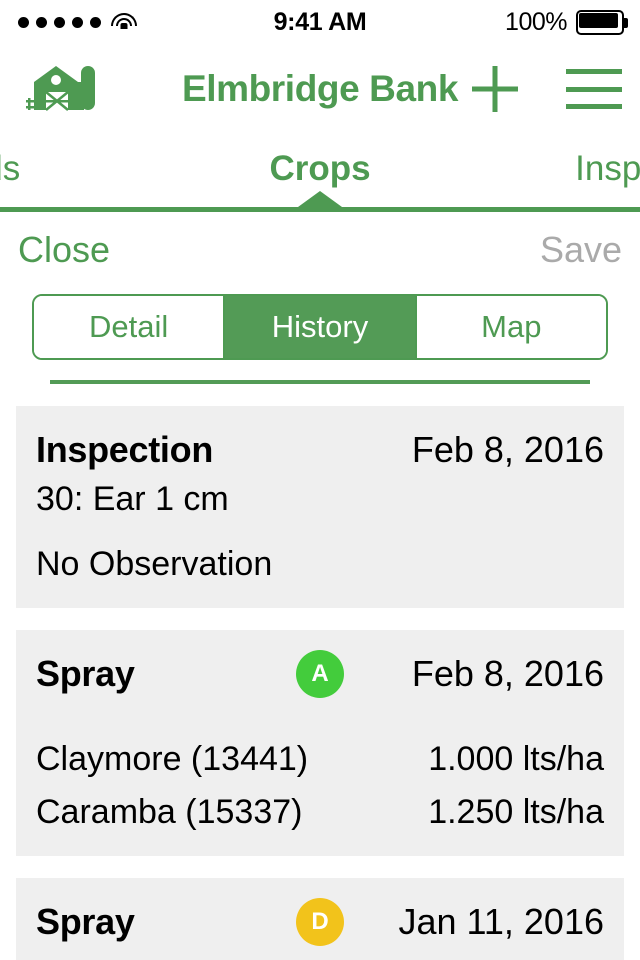 The width and height of the screenshot is (640, 960). Describe the element at coordinates (154, 564) in the screenshot. I see `observation-label: No Observation` at that location.